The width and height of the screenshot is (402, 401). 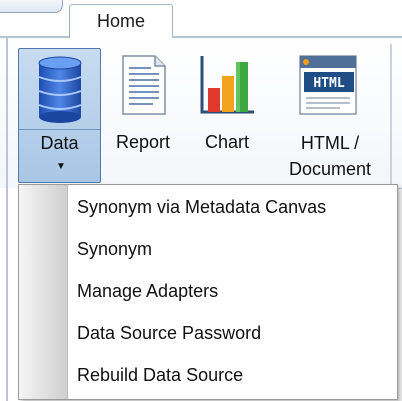 I want to click on chart-button-label: Chart, so click(x=226, y=142).